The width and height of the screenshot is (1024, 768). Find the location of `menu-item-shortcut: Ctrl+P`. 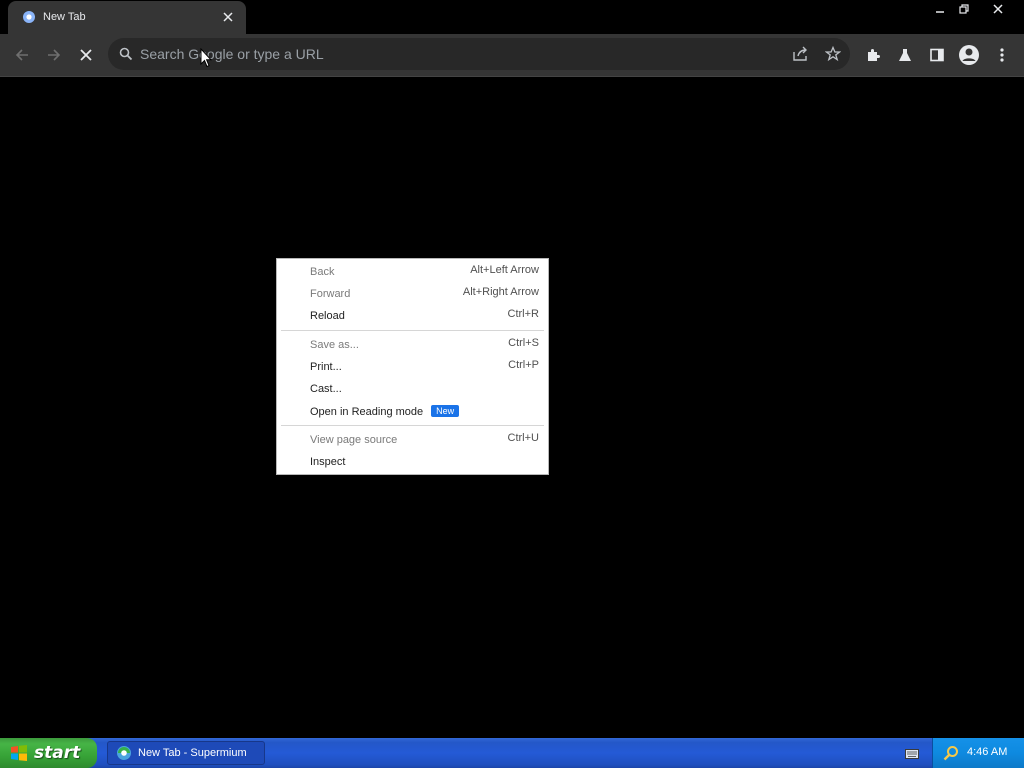

menu-item-shortcut: Ctrl+P is located at coordinates (523, 365).